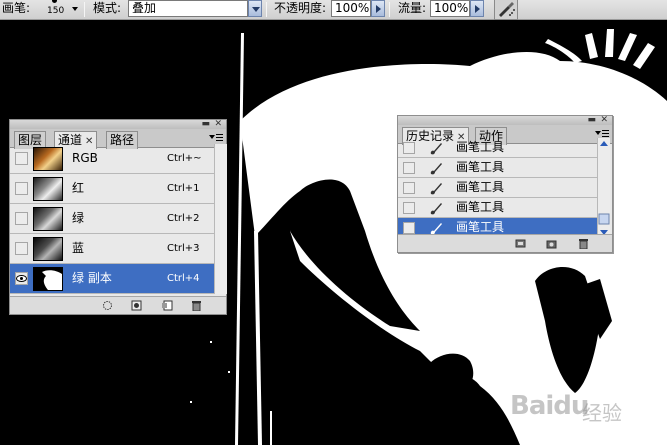 The height and width of the screenshot is (445, 667). What do you see at coordinates (220, 219) in the screenshot?
I see `channels-scrollbar` at bounding box center [220, 219].